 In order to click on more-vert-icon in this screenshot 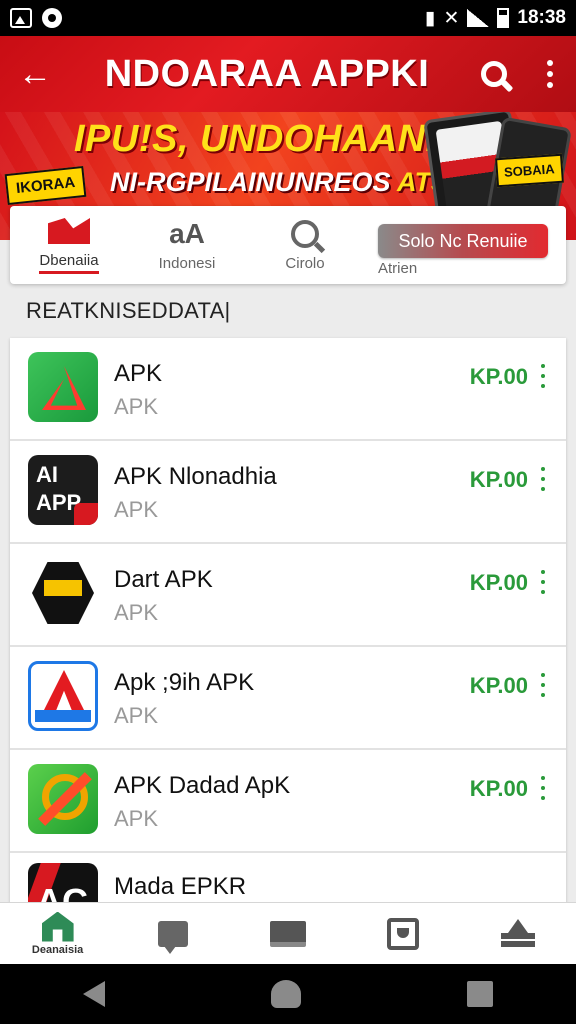, I will do `click(550, 63)`.